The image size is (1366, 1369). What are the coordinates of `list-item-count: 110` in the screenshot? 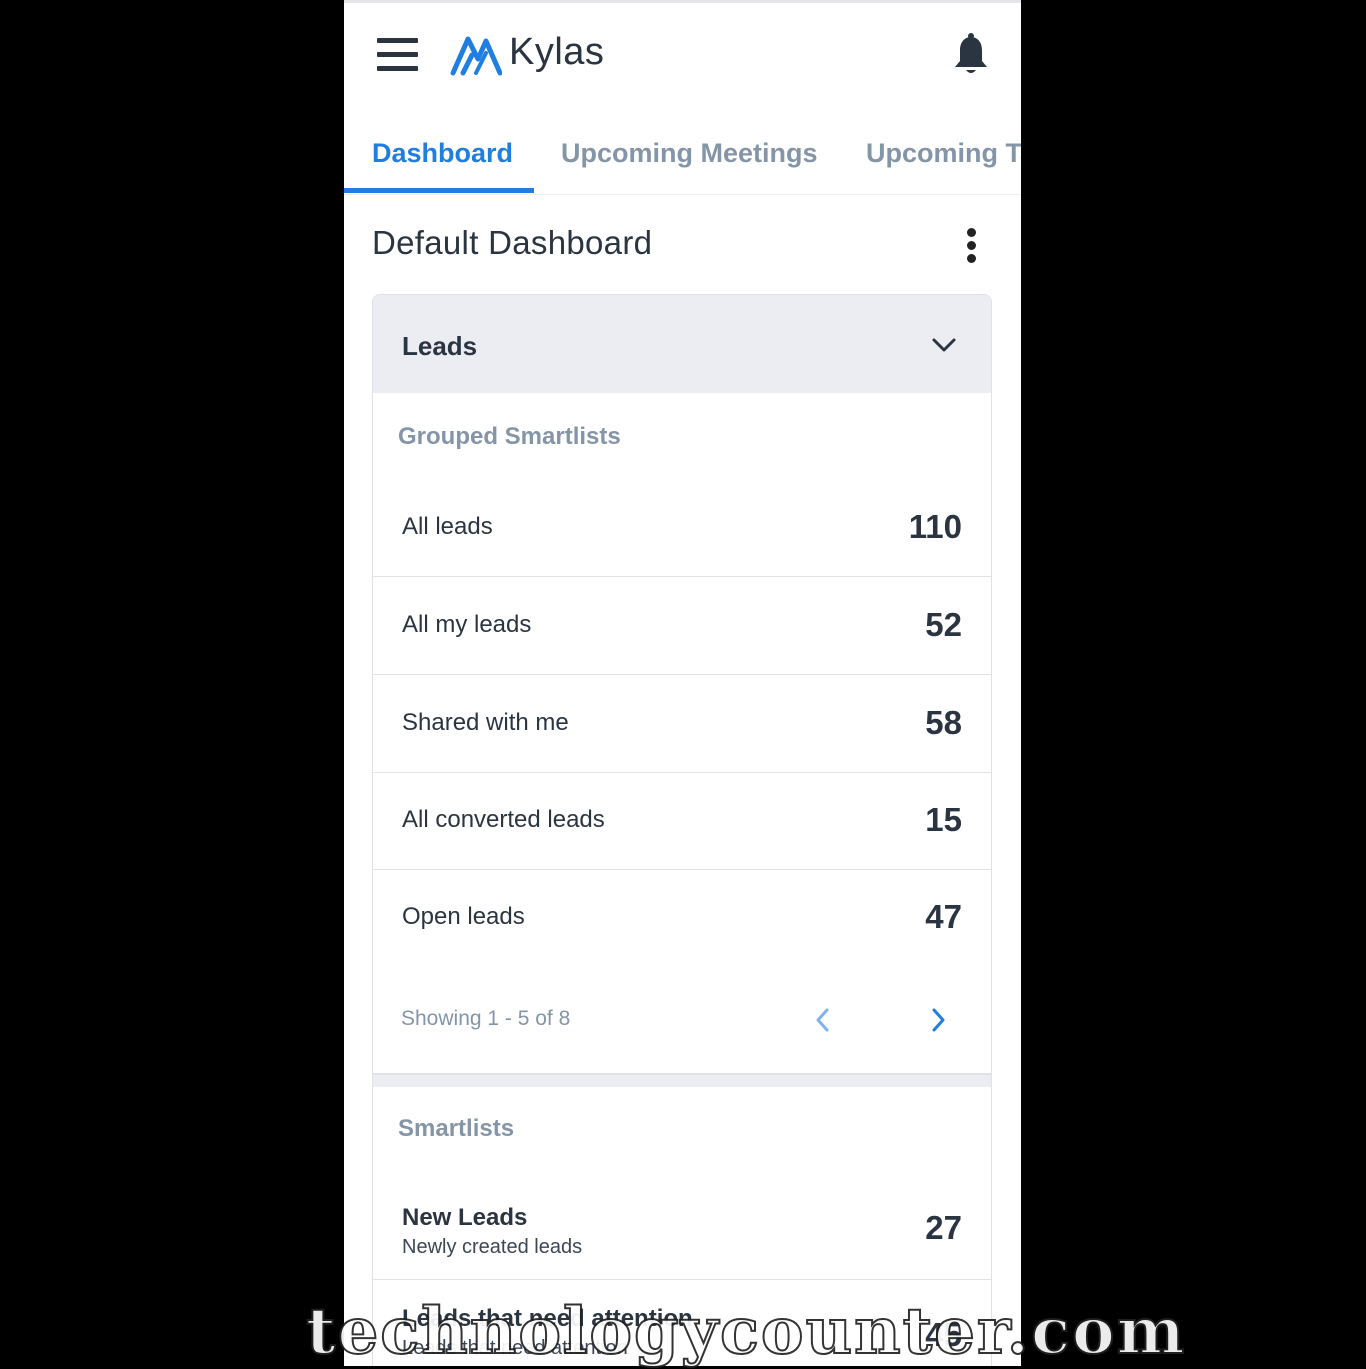 It's located at (935, 526).